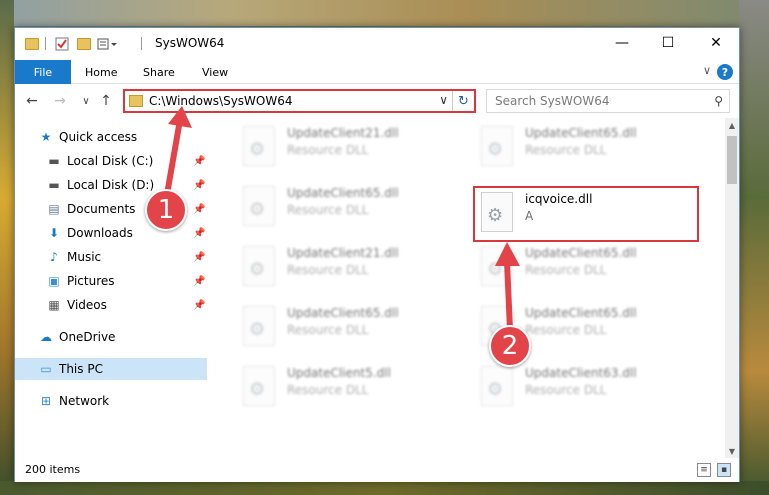 This screenshot has height=495, width=769. What do you see at coordinates (724, 470) in the screenshot?
I see `large-icons-view-icon: ▪` at bounding box center [724, 470].